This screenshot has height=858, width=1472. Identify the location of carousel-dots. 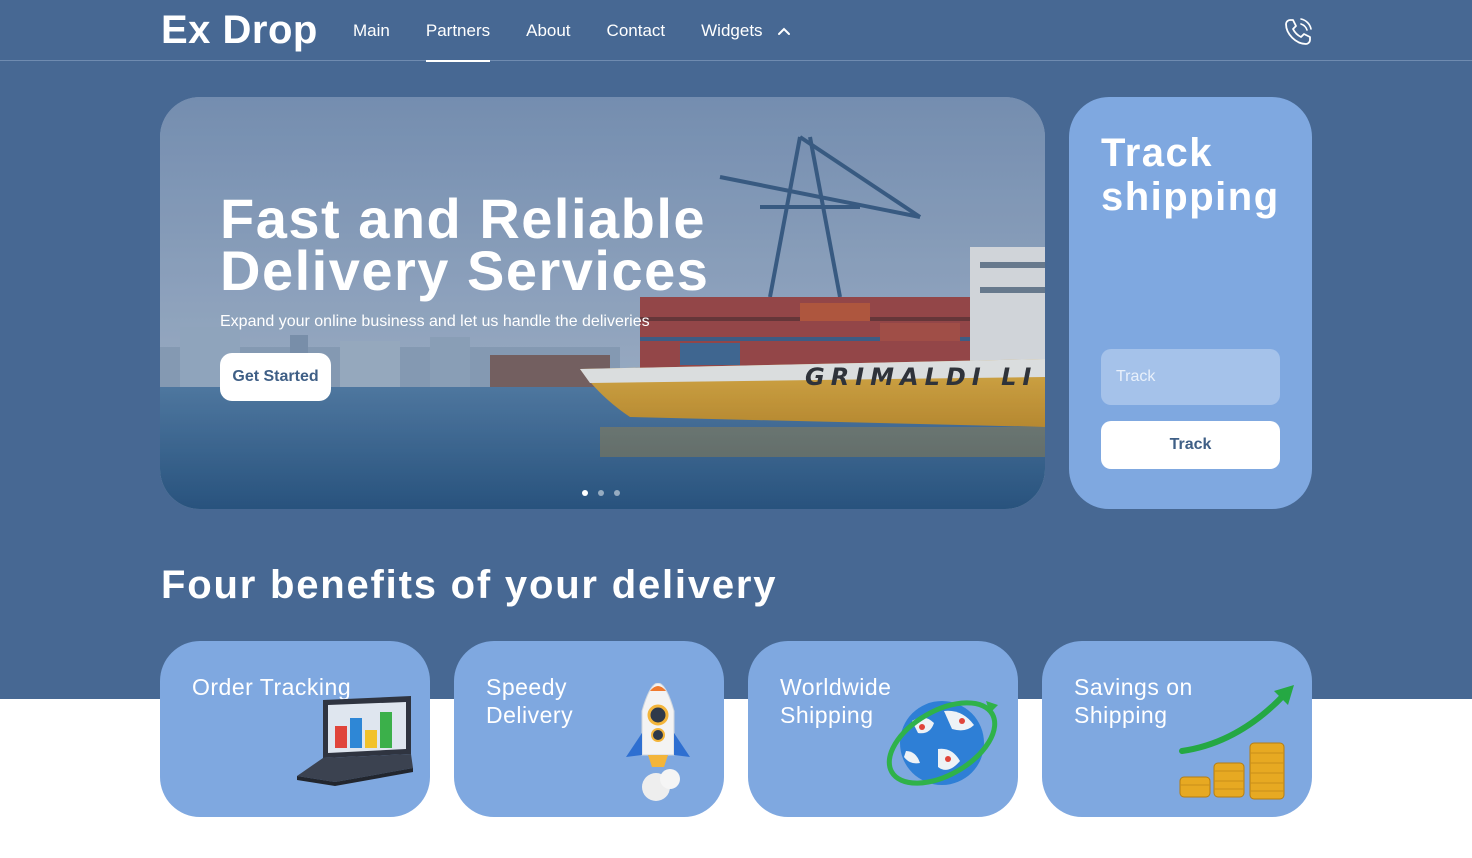
(601, 493).